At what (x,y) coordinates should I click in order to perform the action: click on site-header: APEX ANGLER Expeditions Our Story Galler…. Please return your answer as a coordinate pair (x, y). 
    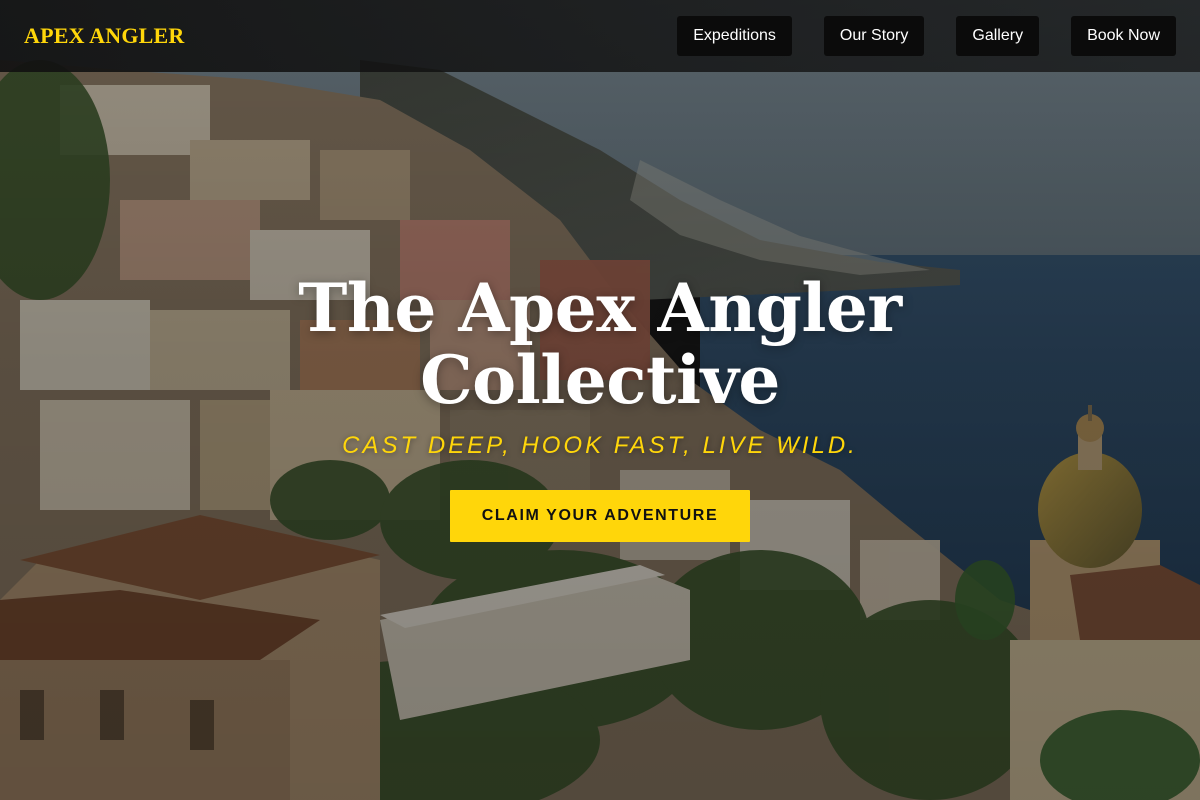
    Looking at the image, I should click on (600, 36).